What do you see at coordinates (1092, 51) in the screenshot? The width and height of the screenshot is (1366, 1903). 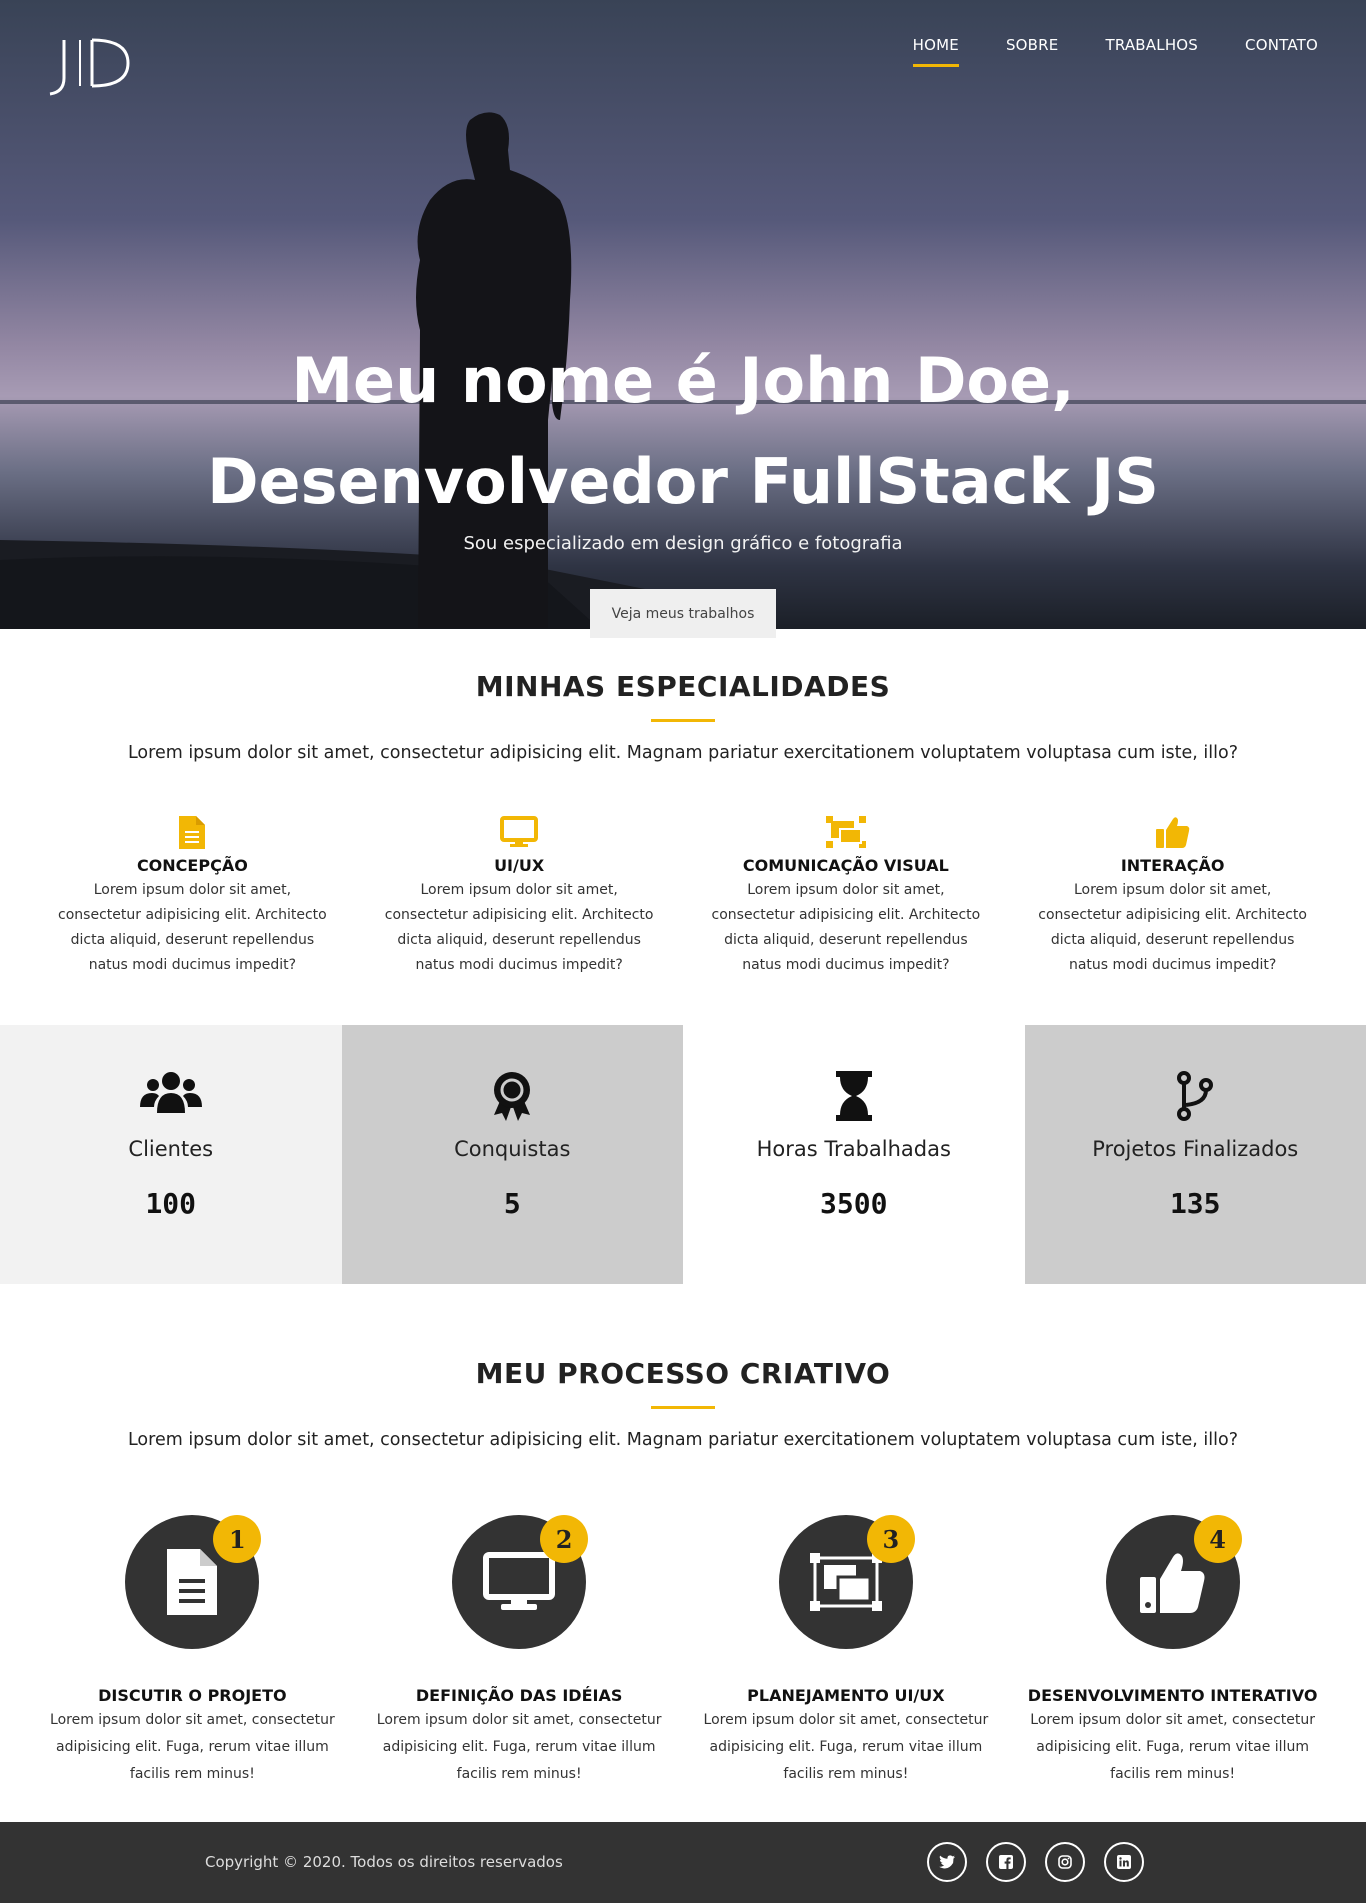 I see `main-nav: HOME SOBRE TRABALHOS CONTATO` at bounding box center [1092, 51].